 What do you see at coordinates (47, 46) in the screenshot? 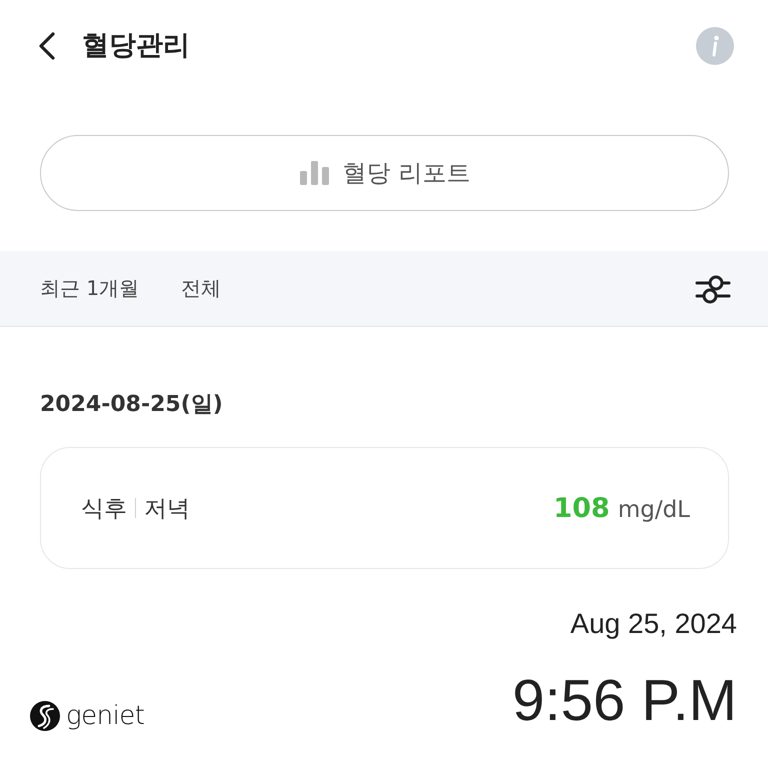
I see `back-icon` at bounding box center [47, 46].